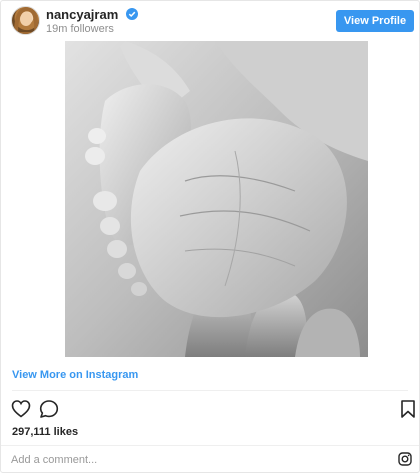 The image size is (420, 473). Describe the element at coordinates (25, 20) in the screenshot. I see `avatar` at that location.